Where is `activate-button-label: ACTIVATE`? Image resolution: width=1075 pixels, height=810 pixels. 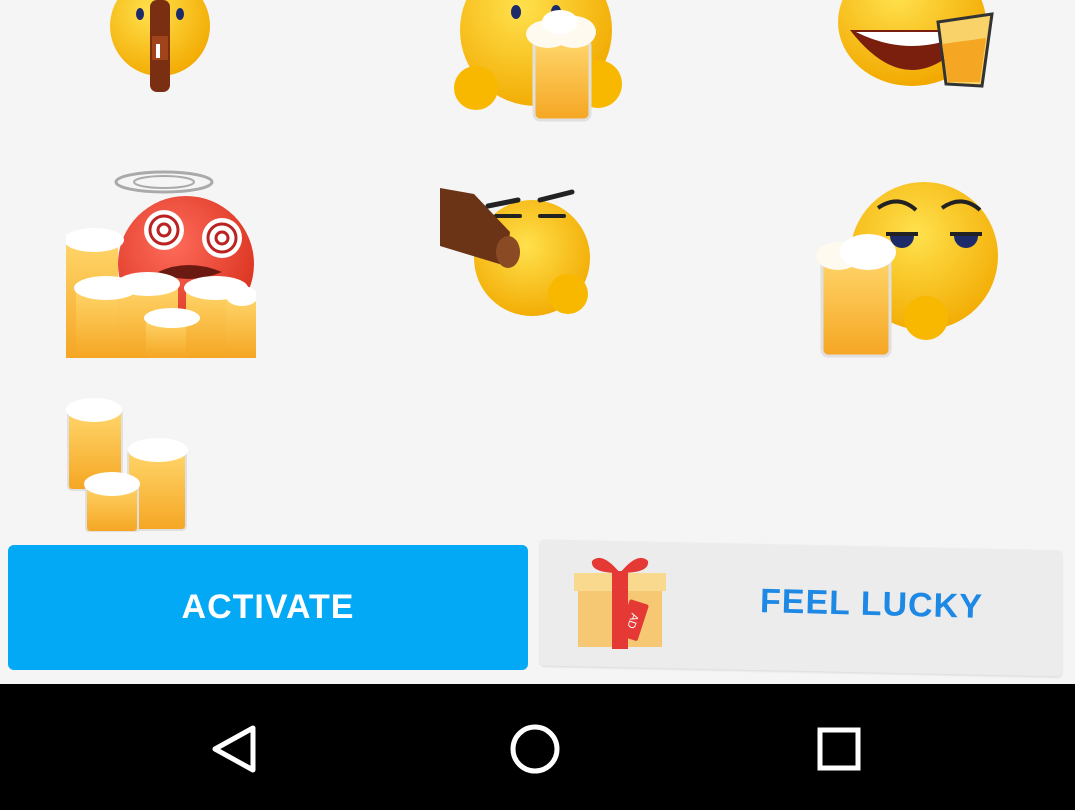
activate-button-label: ACTIVATE is located at coordinates (268, 607).